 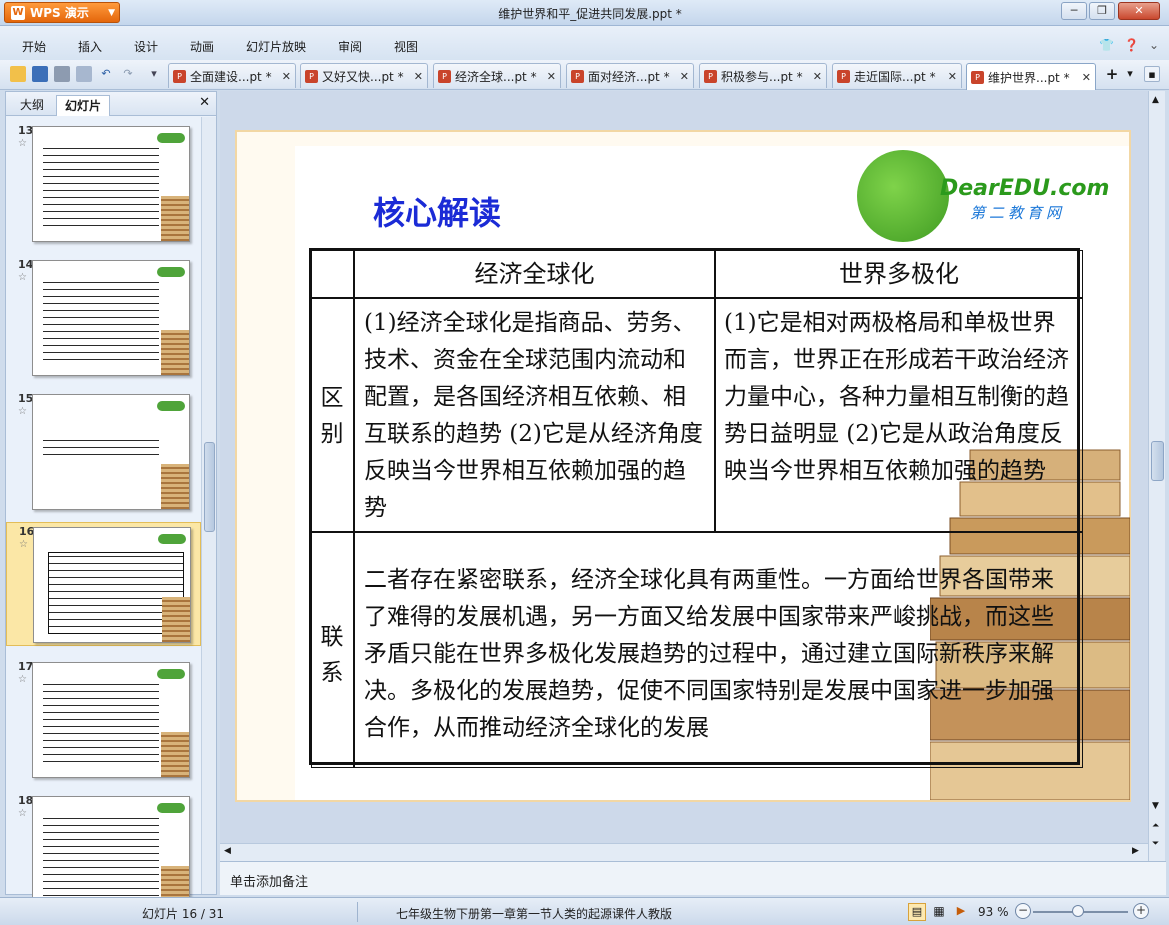 What do you see at coordinates (18, 74) in the screenshot?
I see `open-folder-icon` at bounding box center [18, 74].